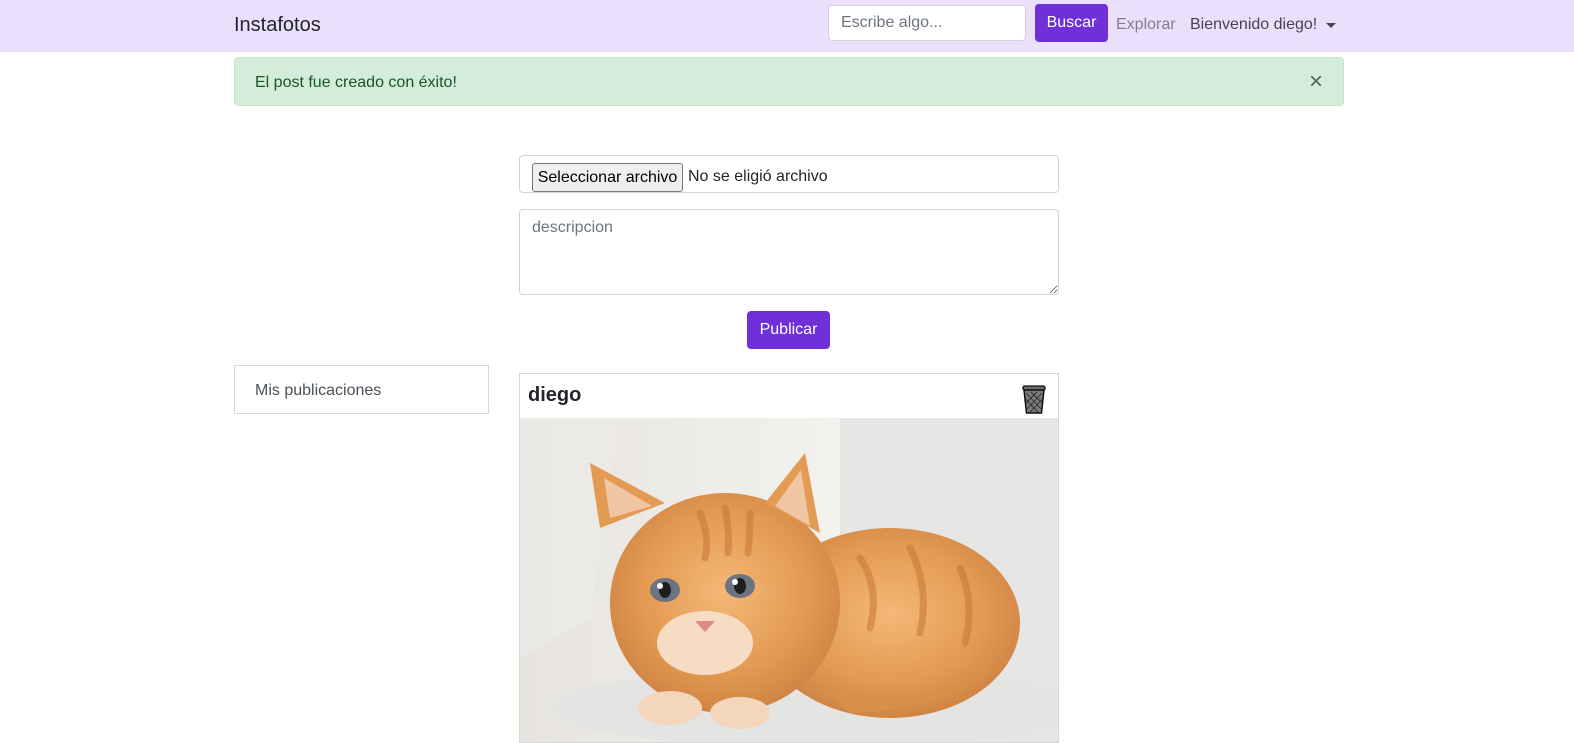  What do you see at coordinates (1146, 25) in the screenshot?
I see `explore-link: Explorar` at bounding box center [1146, 25].